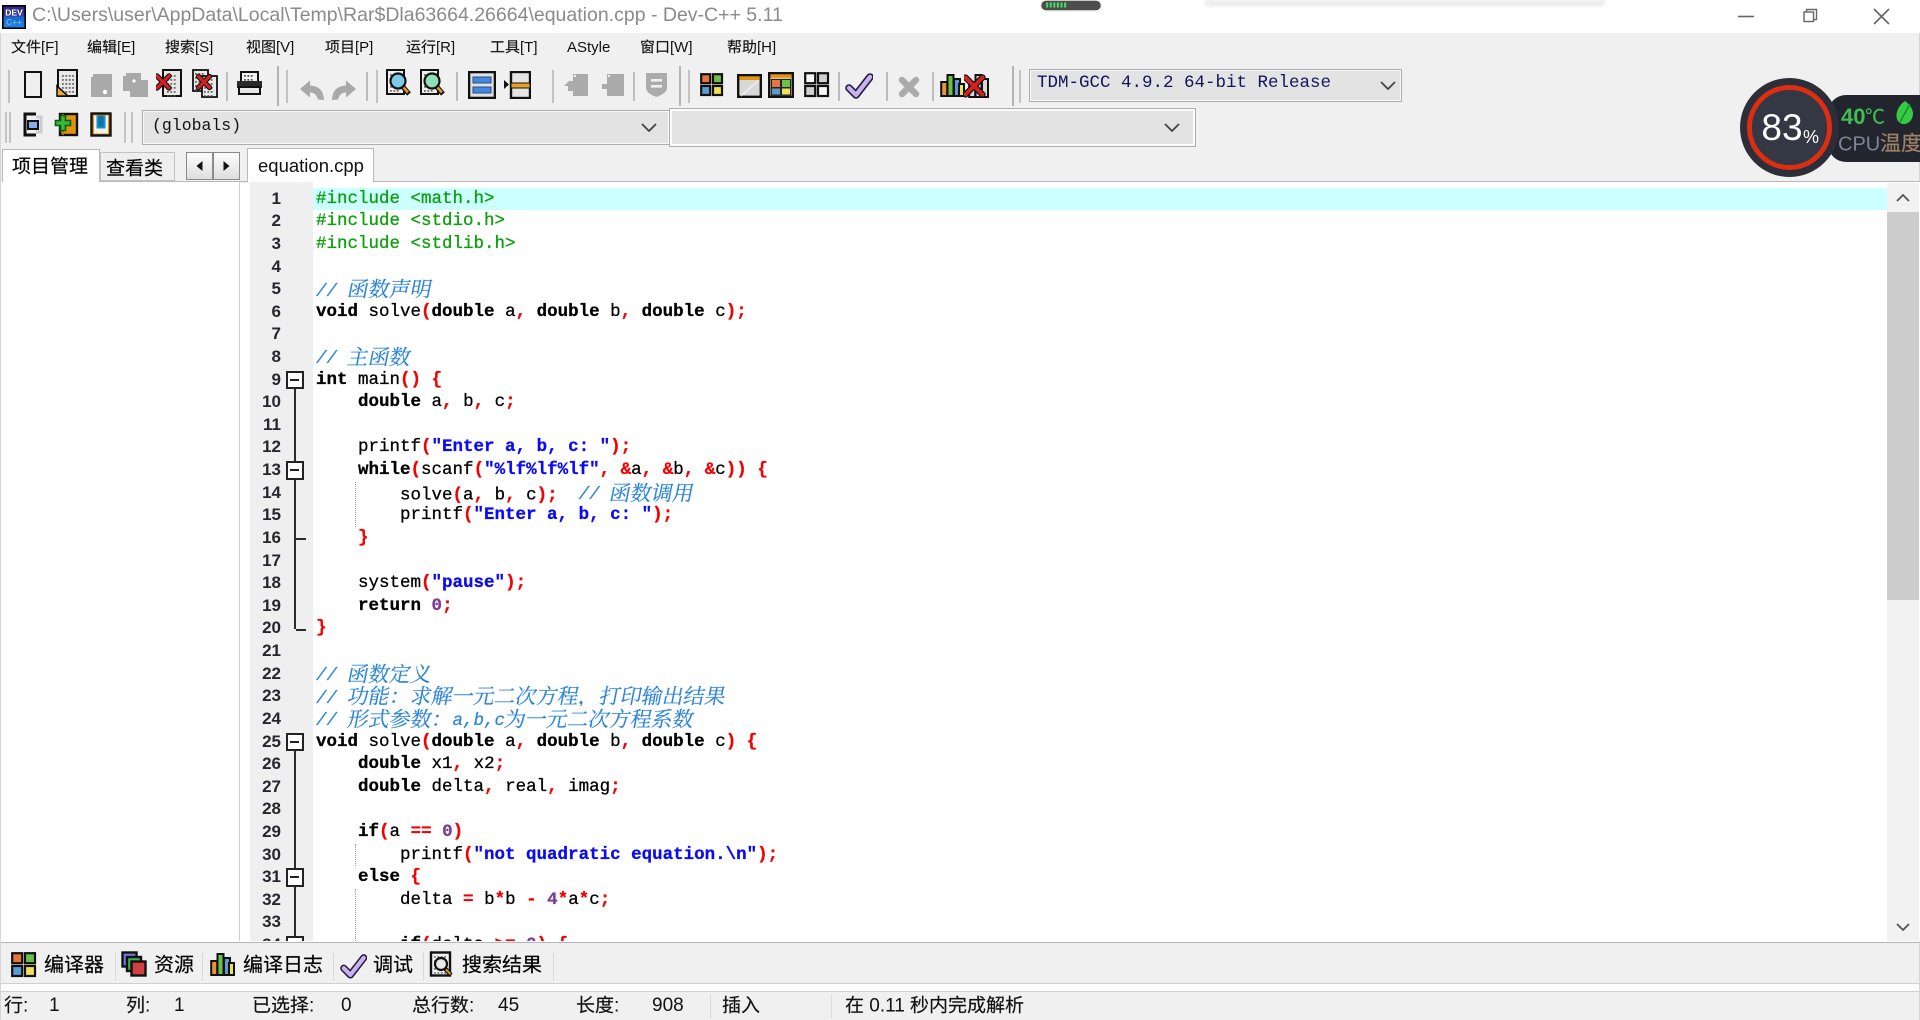  I want to click on svg-text: C++, so click(14, 22).